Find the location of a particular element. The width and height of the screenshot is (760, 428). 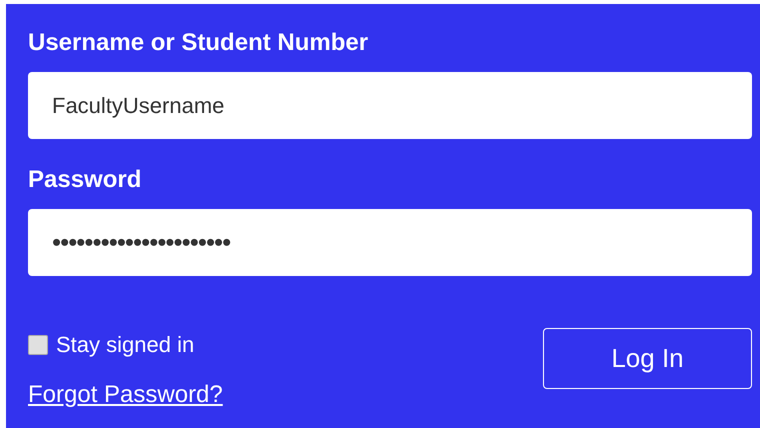

input-field: FacultyUsername is located at coordinates (390, 105).